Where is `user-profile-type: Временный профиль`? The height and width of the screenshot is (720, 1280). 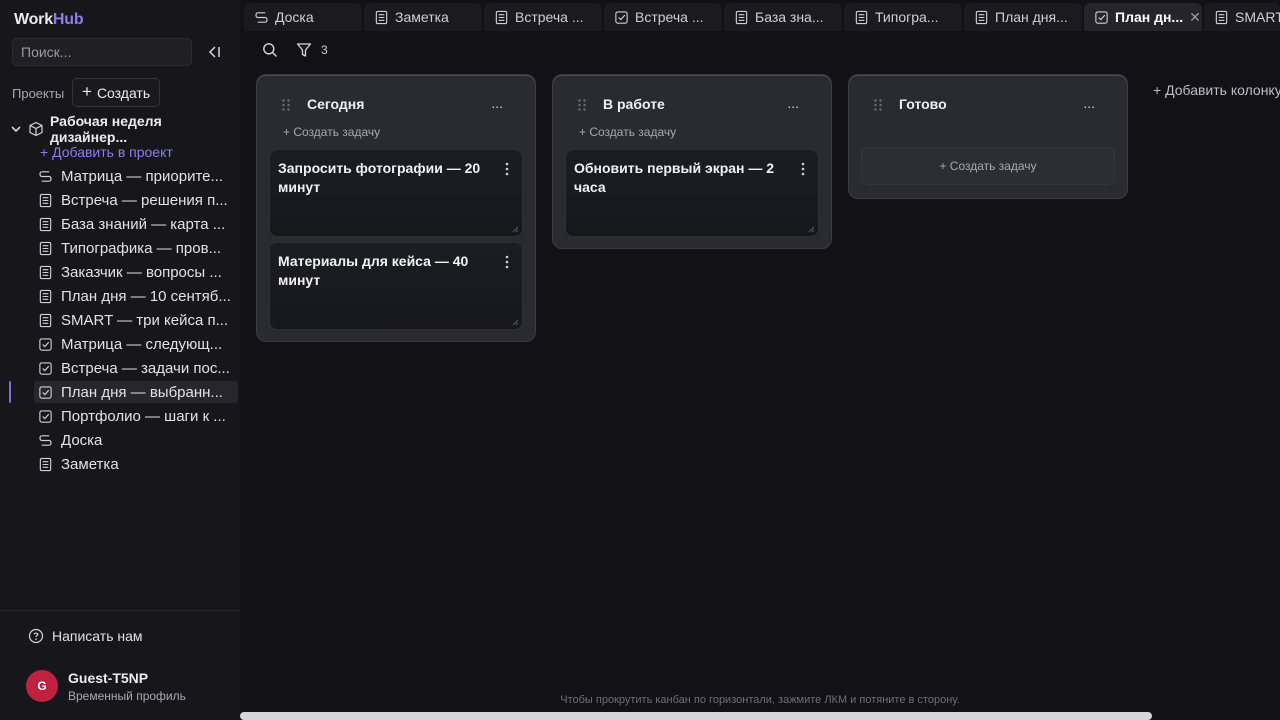
user-profile-type: Временный профиль is located at coordinates (127, 696).